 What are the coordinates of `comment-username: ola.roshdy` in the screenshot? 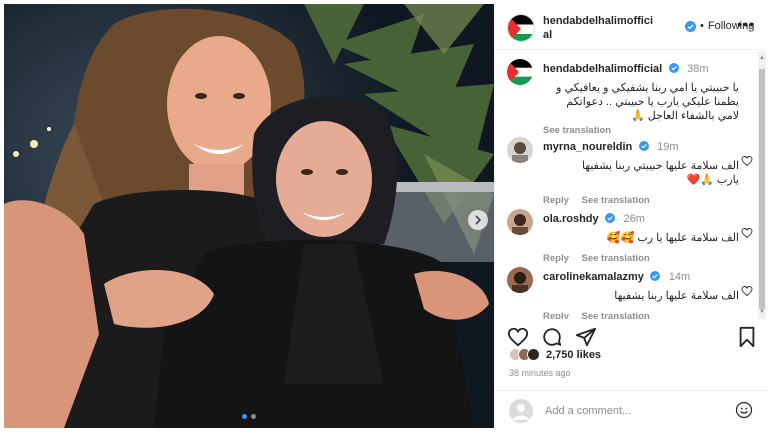 It's located at (571, 219).